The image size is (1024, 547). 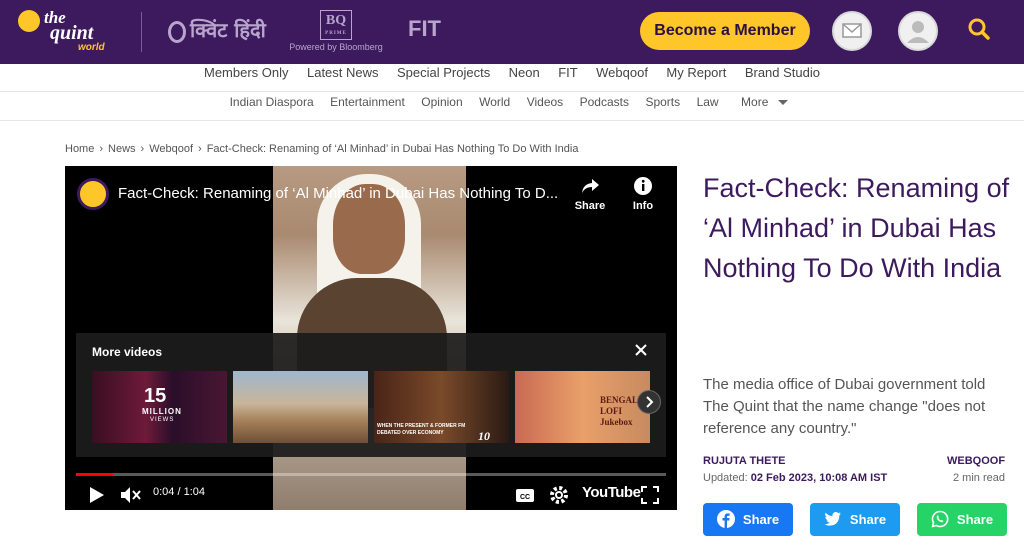 I want to click on bq-sub: PRIME, so click(x=336, y=33).